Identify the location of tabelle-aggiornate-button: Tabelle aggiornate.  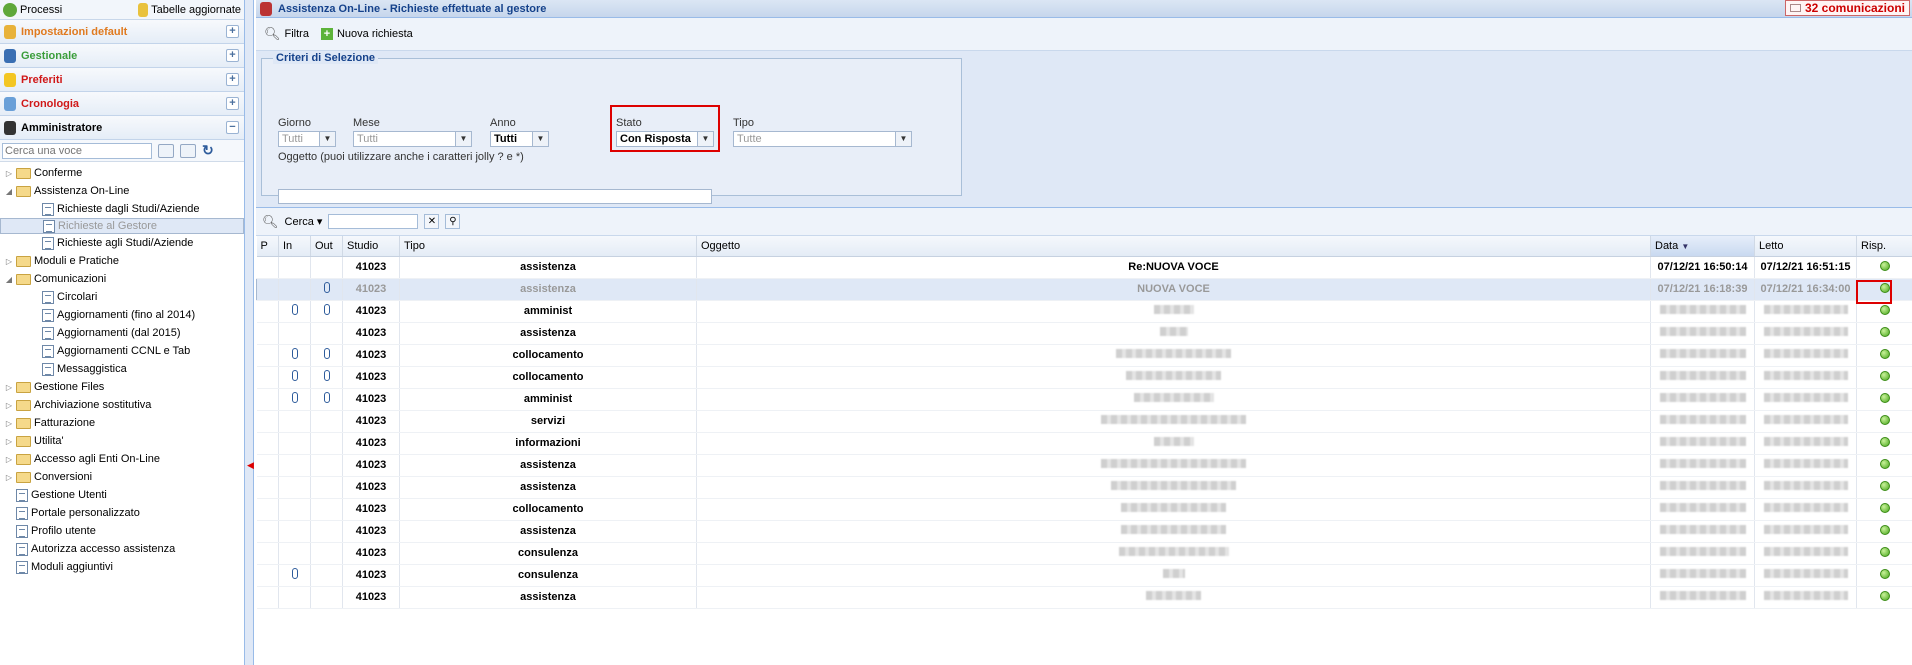
(189, 9).